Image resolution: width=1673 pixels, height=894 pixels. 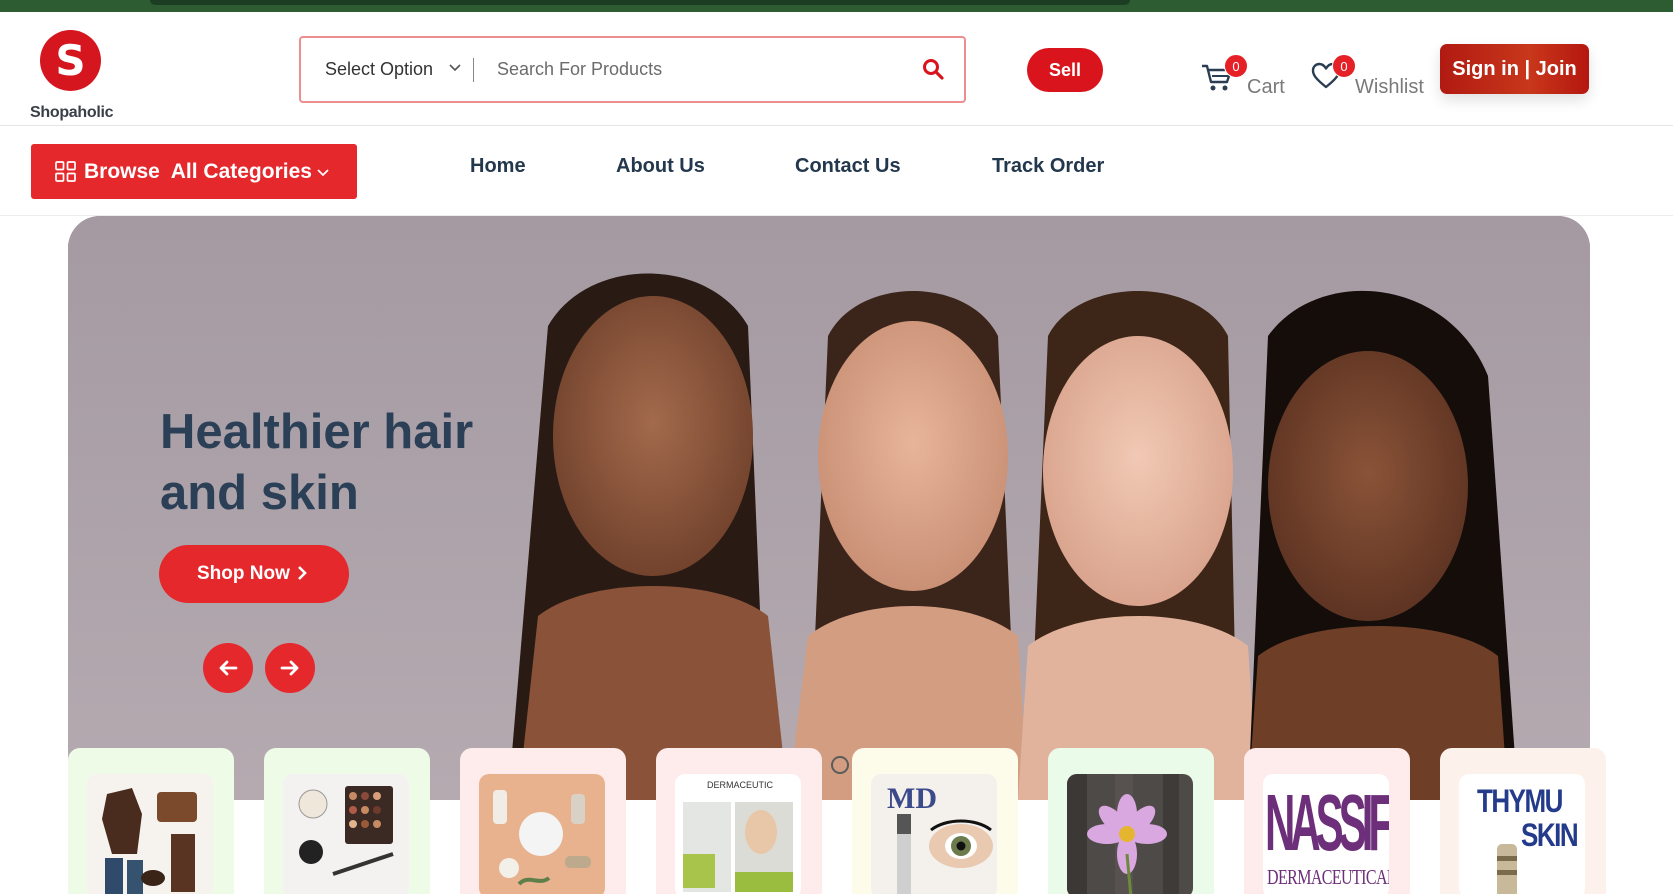 I want to click on category-card-lash: MD, so click(x=935, y=821).